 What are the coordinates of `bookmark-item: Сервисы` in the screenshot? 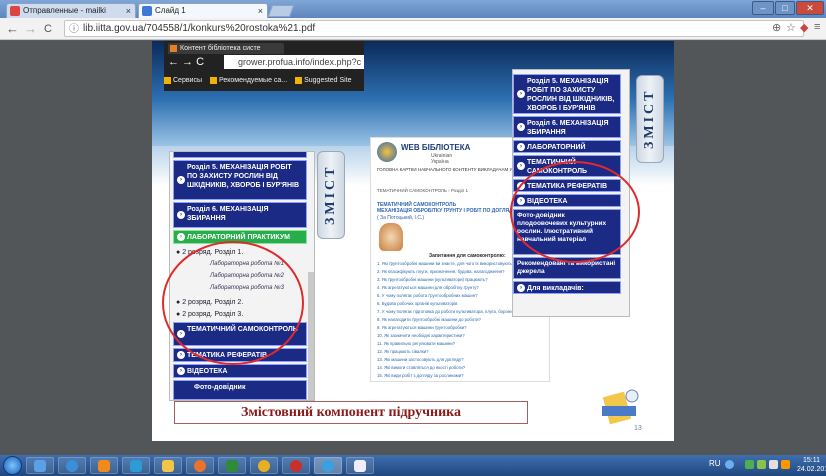 It's located at (183, 81).